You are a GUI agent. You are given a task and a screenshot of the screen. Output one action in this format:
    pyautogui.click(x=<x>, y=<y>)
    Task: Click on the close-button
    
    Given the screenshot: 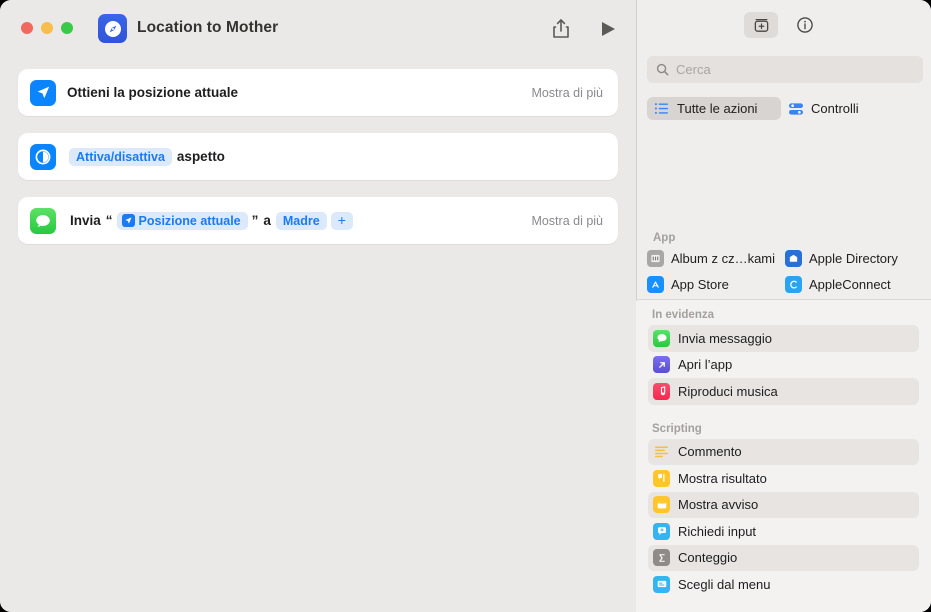 What is the action you would take?
    pyautogui.click(x=27, y=28)
    